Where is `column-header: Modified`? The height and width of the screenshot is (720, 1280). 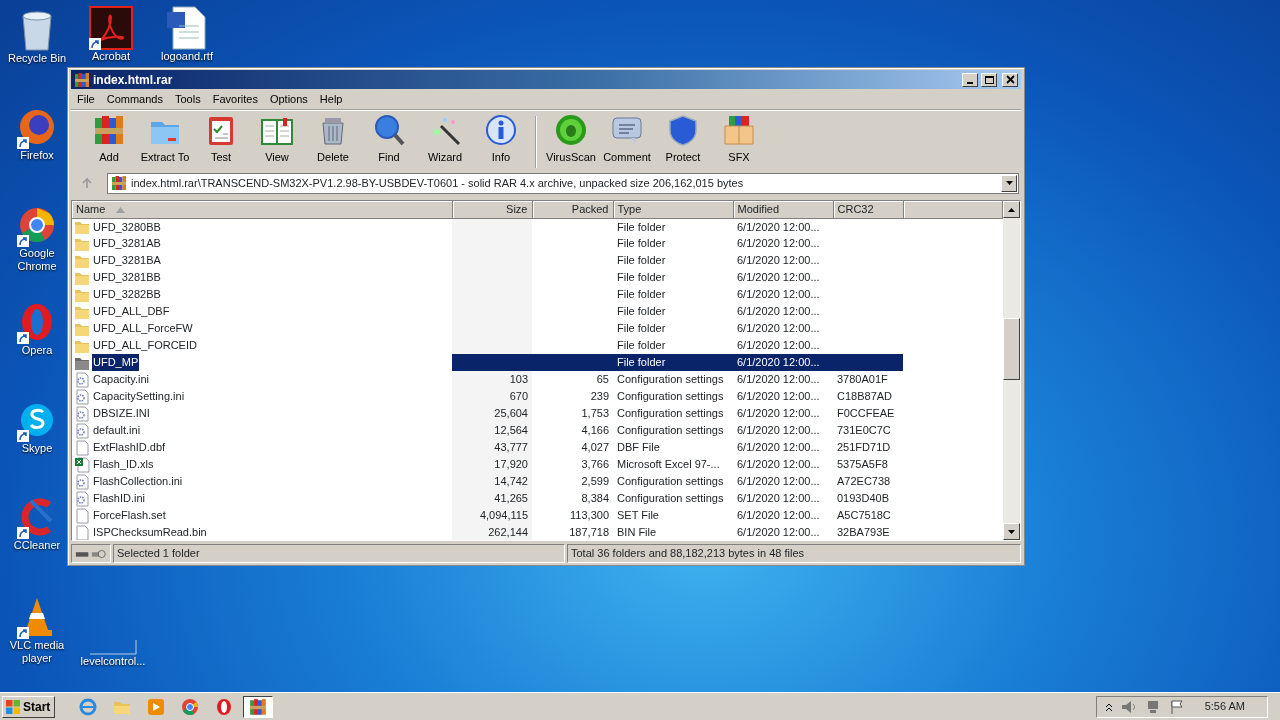
column-header: Modified is located at coordinates (783, 209).